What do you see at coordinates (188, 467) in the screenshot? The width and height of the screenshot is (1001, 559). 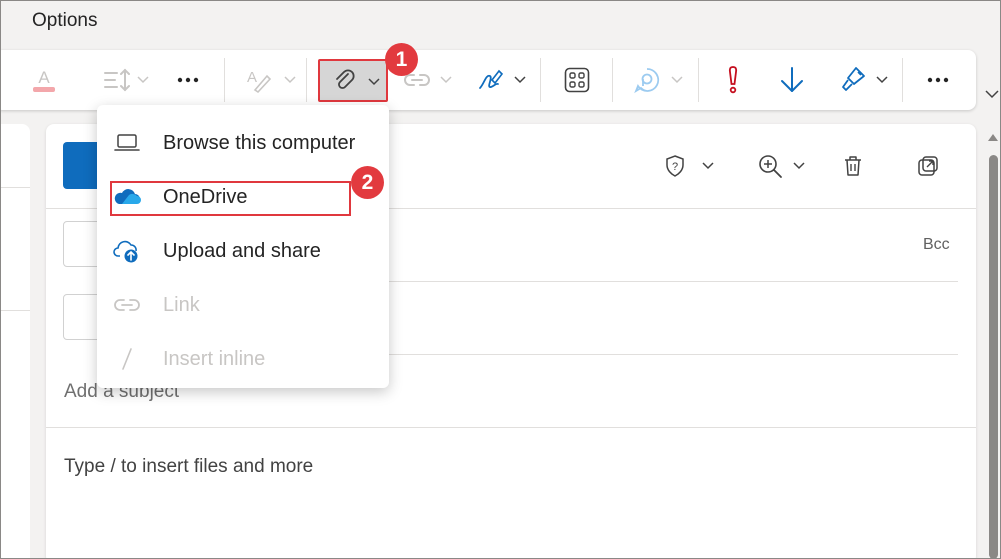 I see `message-body: Type / to insert files and more` at bounding box center [188, 467].